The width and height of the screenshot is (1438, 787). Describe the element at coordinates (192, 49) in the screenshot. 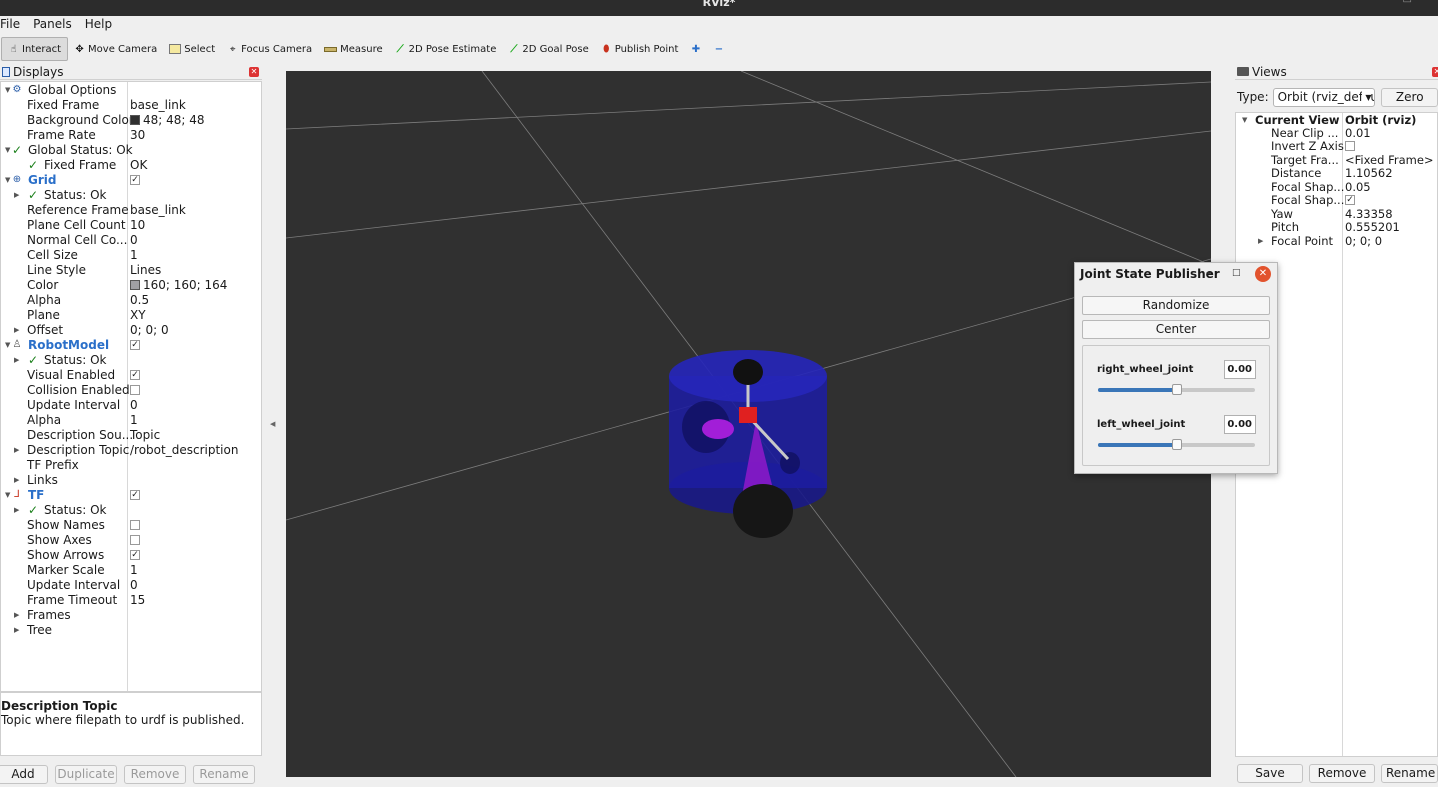

I see `select-tool-button: Select` at that location.